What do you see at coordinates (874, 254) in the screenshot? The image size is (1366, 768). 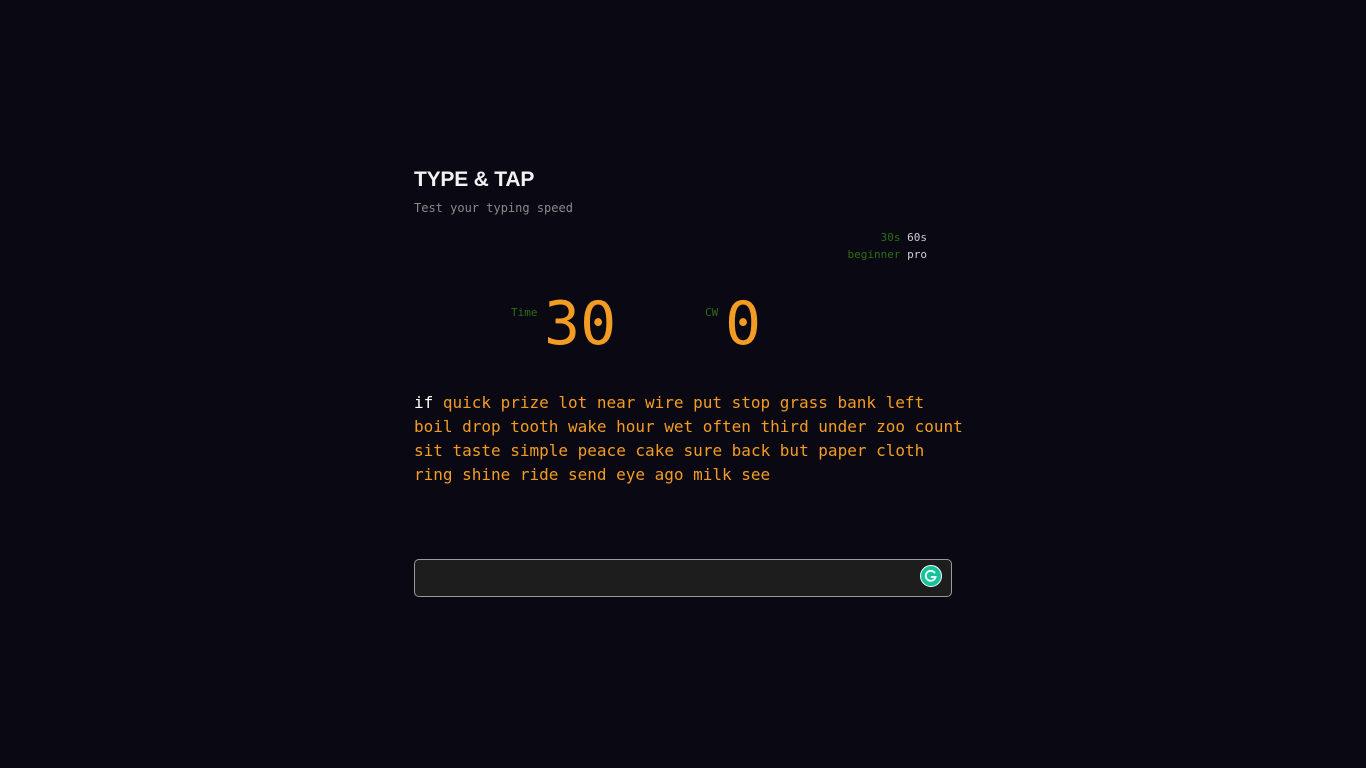 I see `level-beginner-option: beginner` at bounding box center [874, 254].